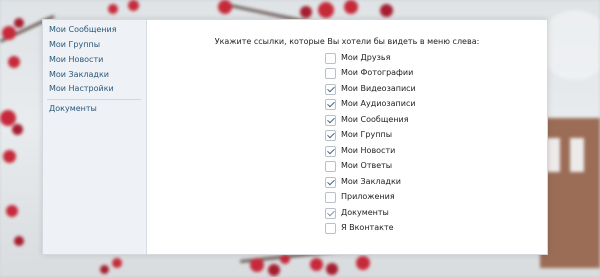 Image resolution: width=600 pixels, height=277 pixels. Describe the element at coordinates (368, 196) in the screenshot. I see `option-label: Приложения` at that location.